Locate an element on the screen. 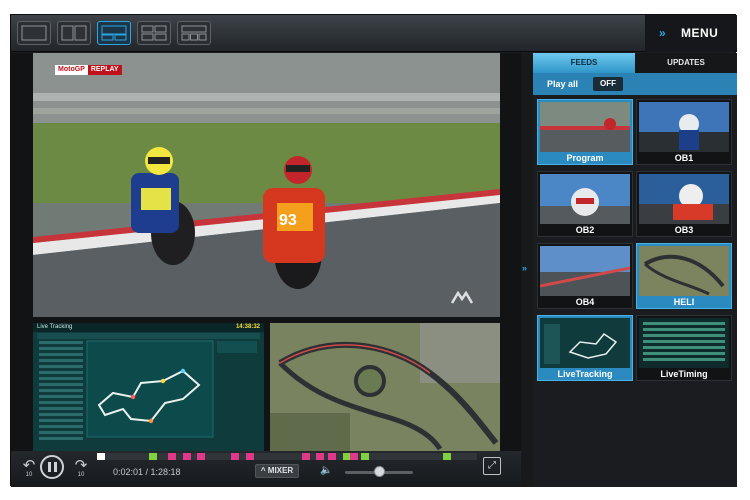 This screenshot has height=500, width=750. chevron-up-icon: ^ is located at coordinates (264, 470).